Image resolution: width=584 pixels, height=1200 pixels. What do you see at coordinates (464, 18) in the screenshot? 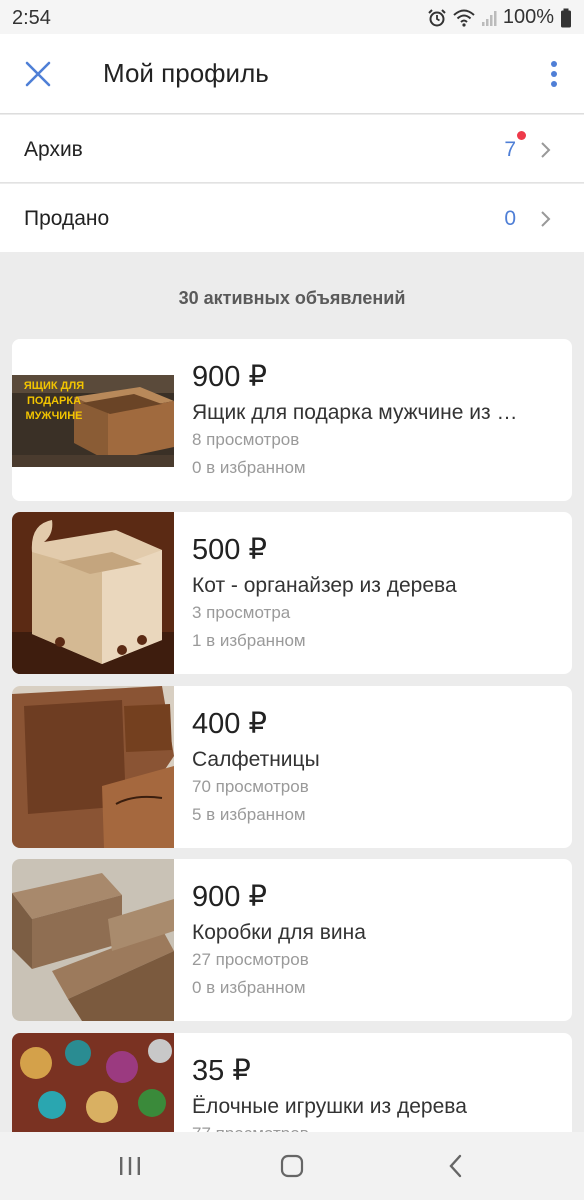
I see `wifi-icon` at bounding box center [464, 18].